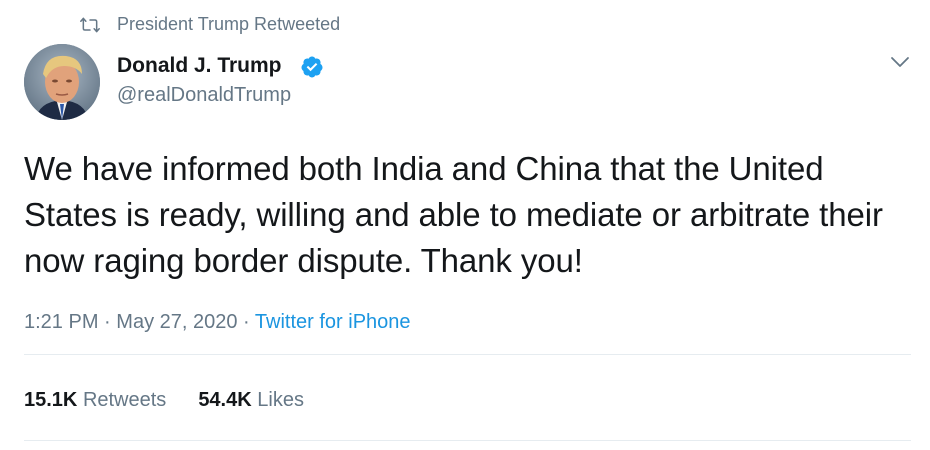 The height and width of the screenshot is (450, 930). I want to click on avatar-image, so click(62, 82).